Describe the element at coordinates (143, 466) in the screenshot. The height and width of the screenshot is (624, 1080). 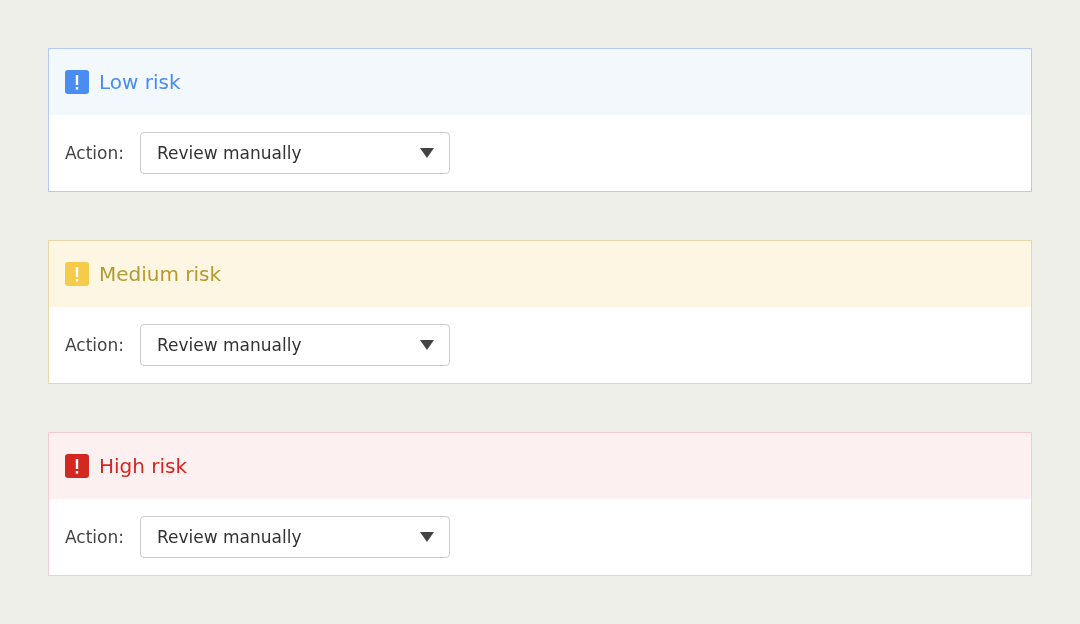
I see `panel-title: High risk` at that location.